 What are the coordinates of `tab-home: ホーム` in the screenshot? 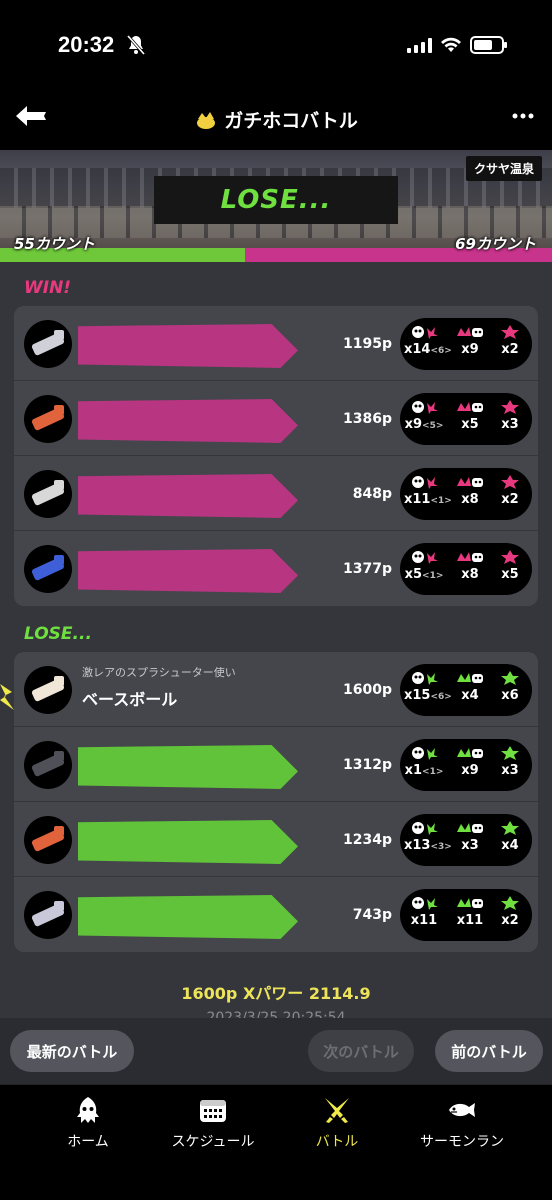 It's located at (88, 1123).